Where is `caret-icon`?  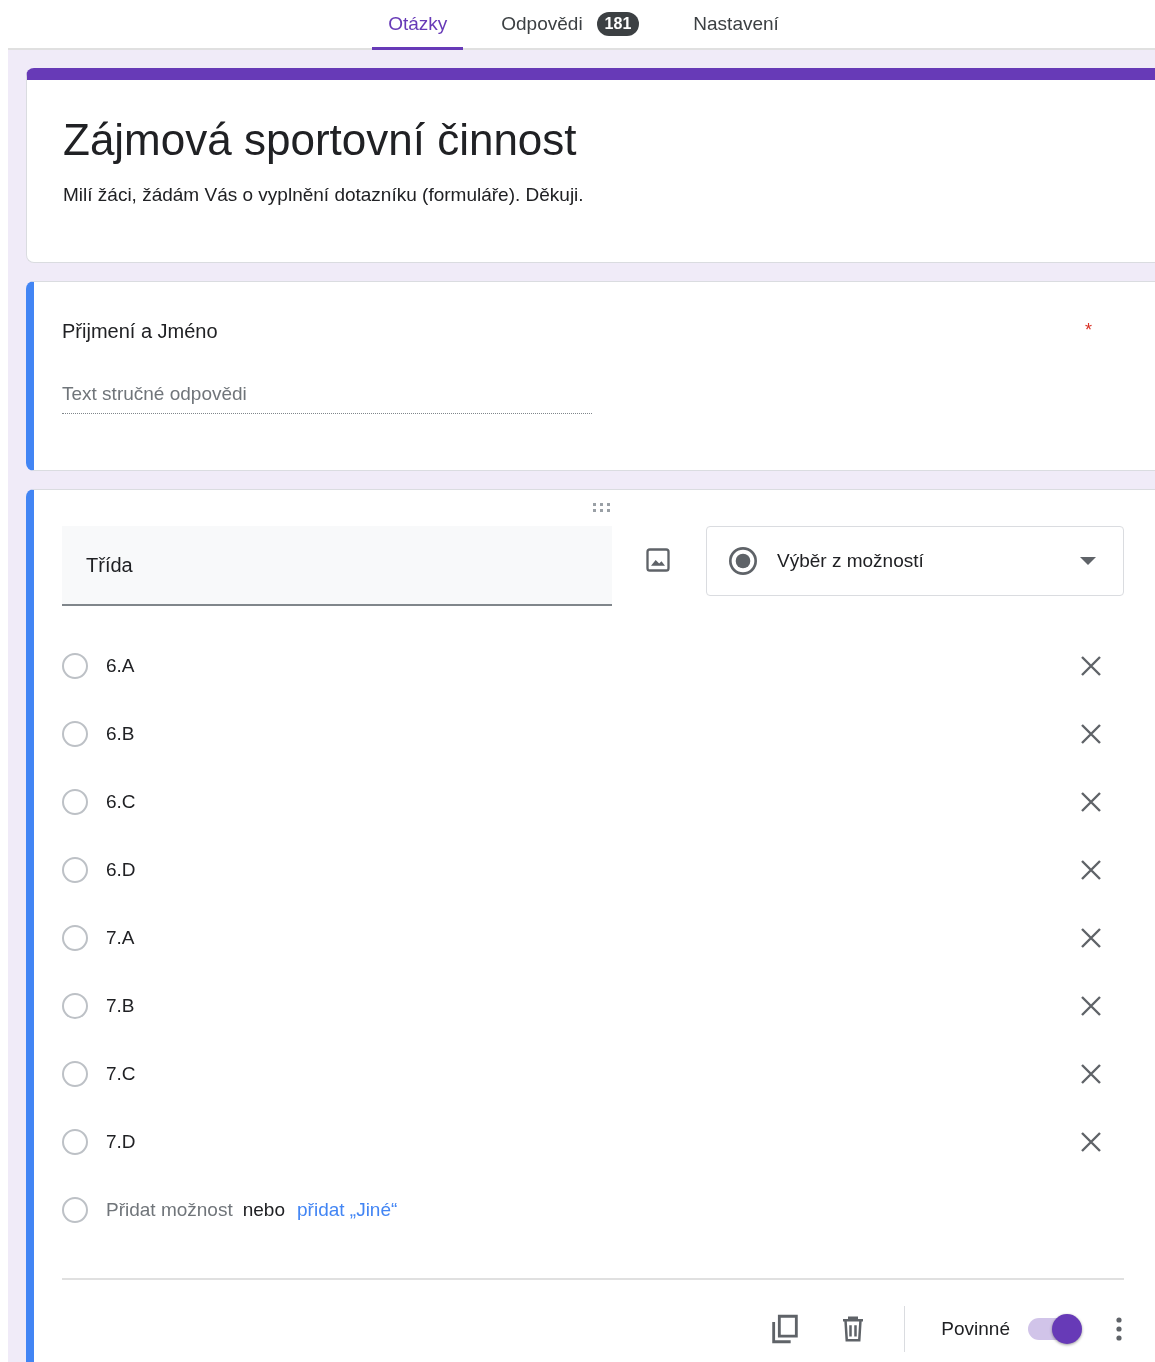
caret-icon is located at coordinates (1088, 561).